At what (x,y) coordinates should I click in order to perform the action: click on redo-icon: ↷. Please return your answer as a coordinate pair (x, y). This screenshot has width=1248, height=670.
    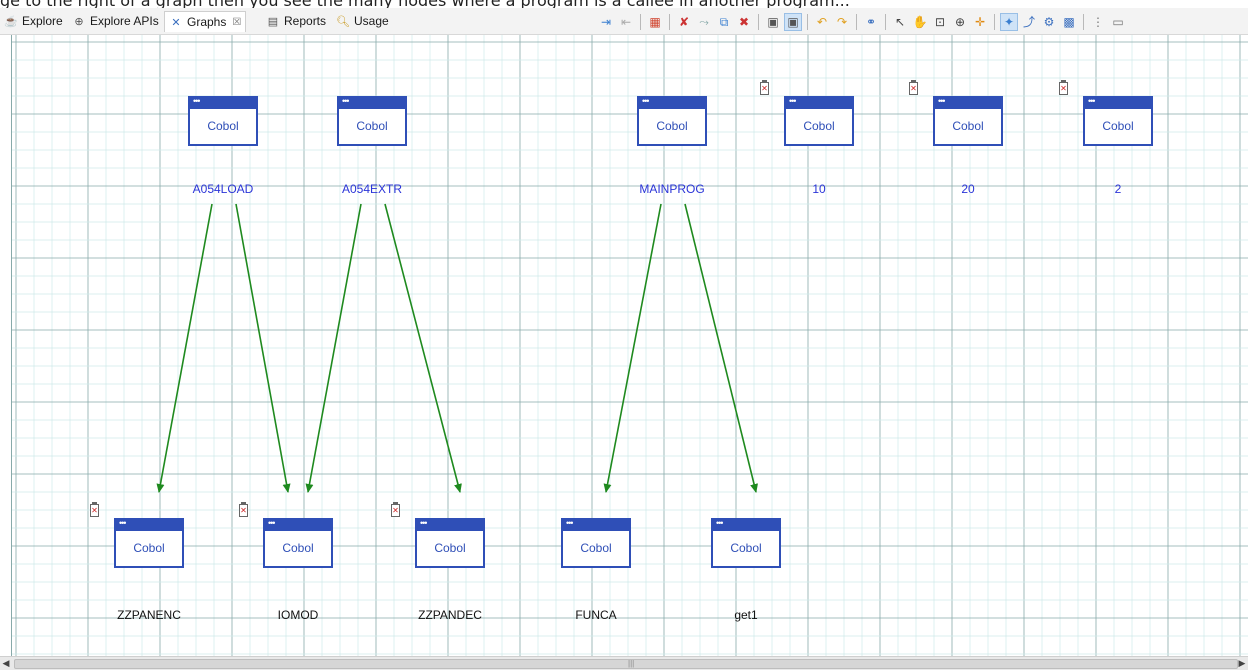
    Looking at the image, I should click on (842, 22).